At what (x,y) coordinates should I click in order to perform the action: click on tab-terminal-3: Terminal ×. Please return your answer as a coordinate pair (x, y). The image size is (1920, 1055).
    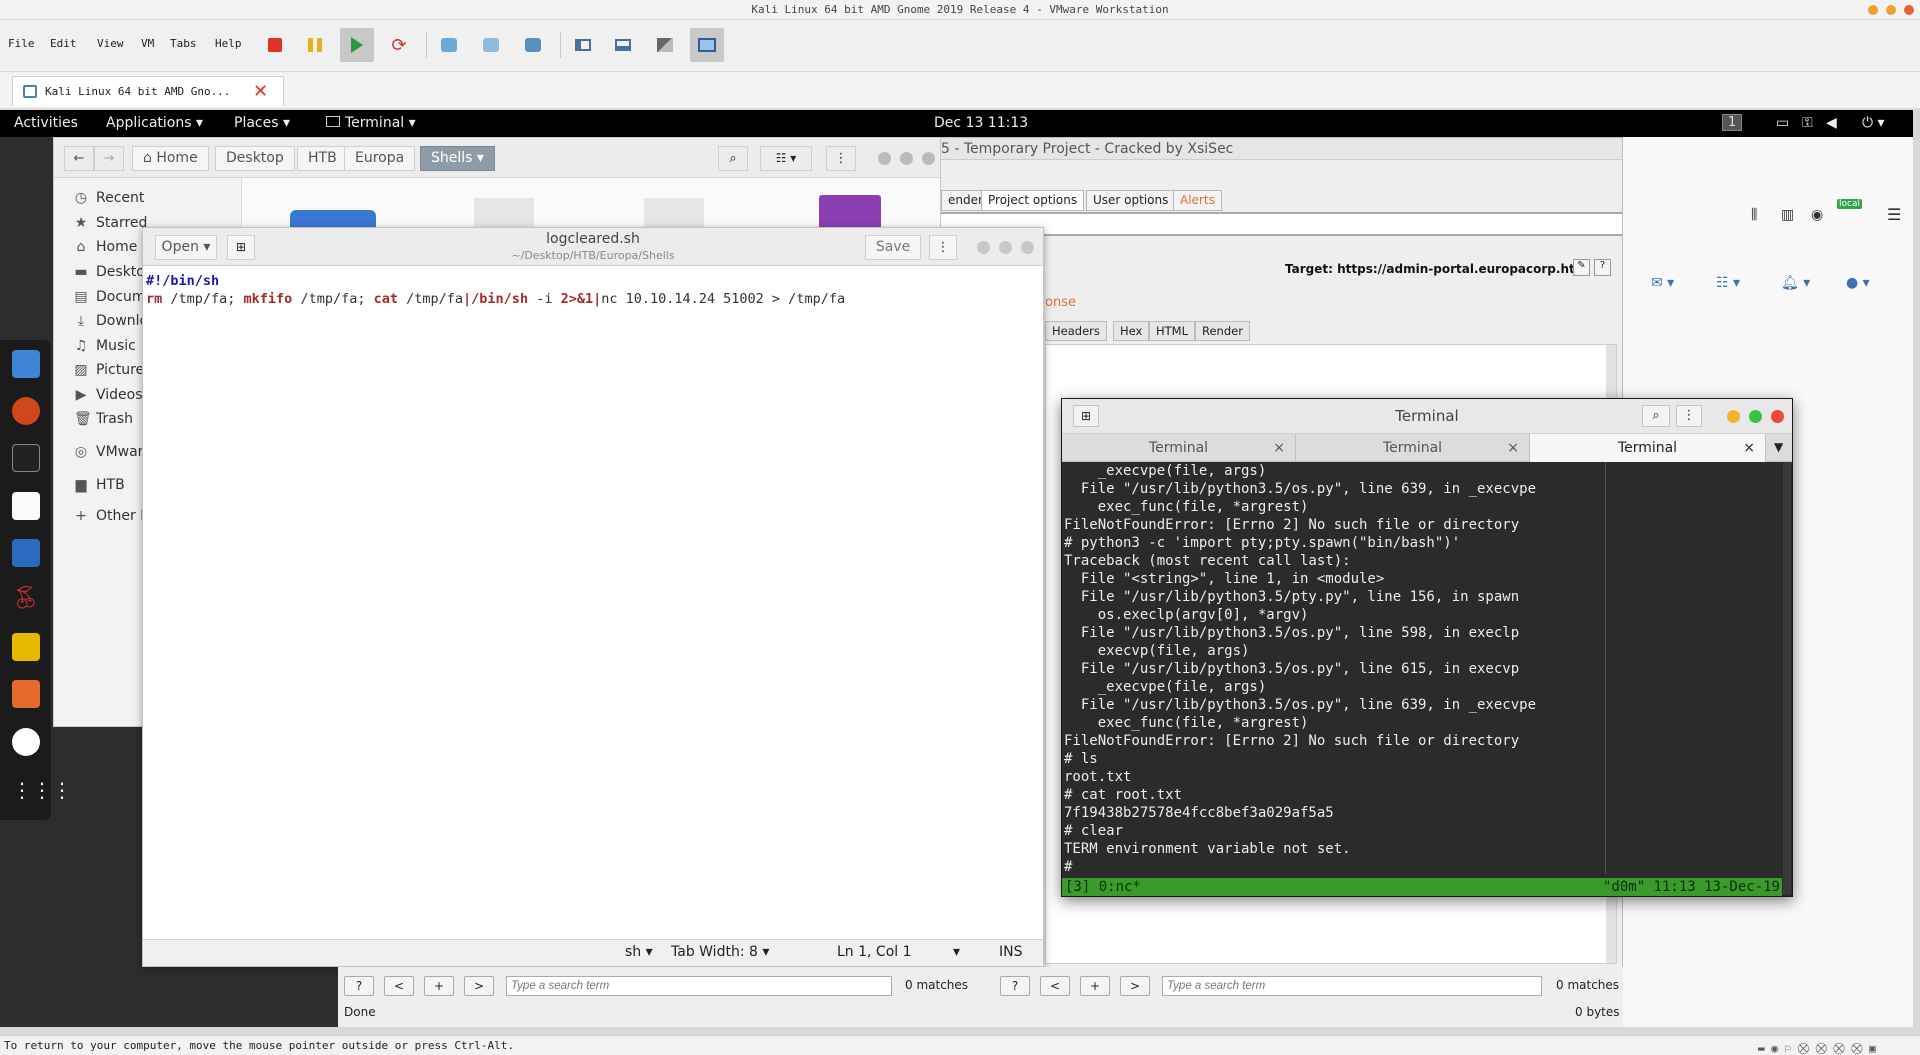
    Looking at the image, I should click on (1648, 448).